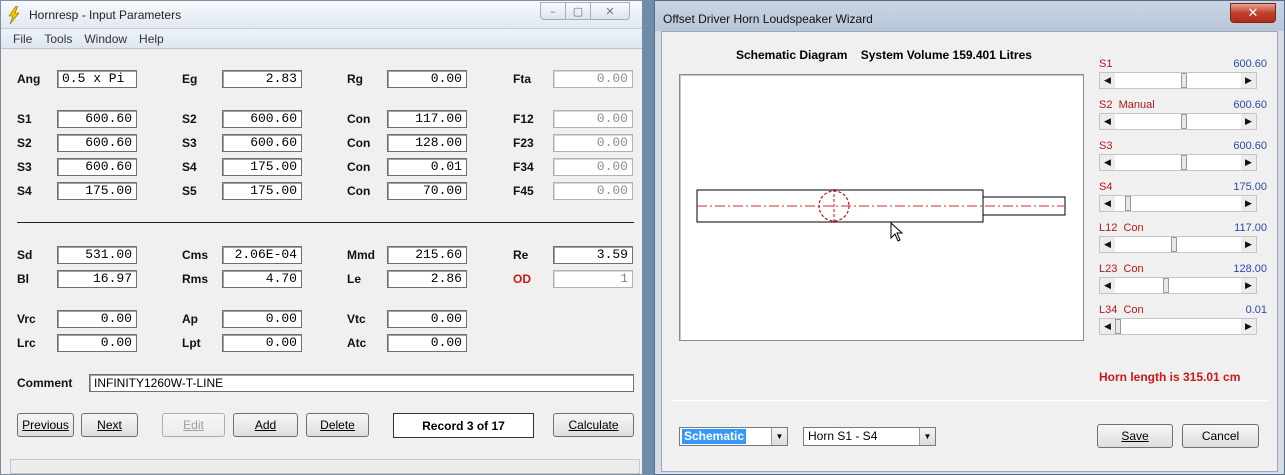 The height and width of the screenshot is (475, 1285). Describe the element at coordinates (593, 255) in the screenshot. I see `re-field: 3.59` at that location.